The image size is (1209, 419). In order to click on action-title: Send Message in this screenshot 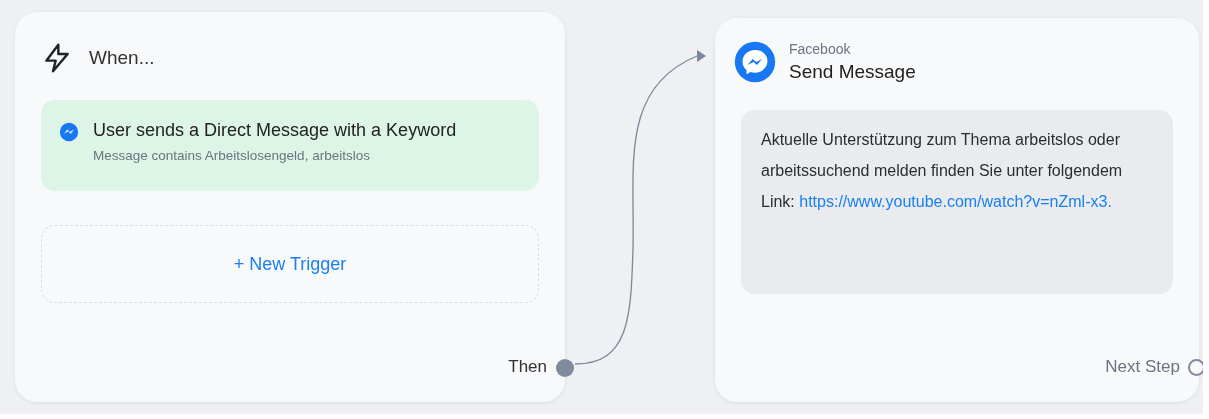, I will do `click(852, 72)`.